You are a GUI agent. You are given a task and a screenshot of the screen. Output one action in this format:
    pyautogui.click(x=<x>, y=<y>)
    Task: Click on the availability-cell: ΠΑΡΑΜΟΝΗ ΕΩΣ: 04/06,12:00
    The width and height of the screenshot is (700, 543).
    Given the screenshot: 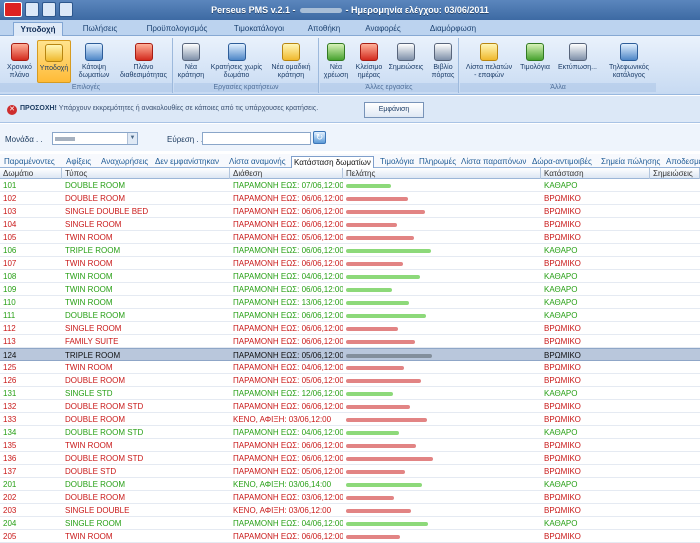 What is the action you would take?
    pyautogui.click(x=288, y=276)
    